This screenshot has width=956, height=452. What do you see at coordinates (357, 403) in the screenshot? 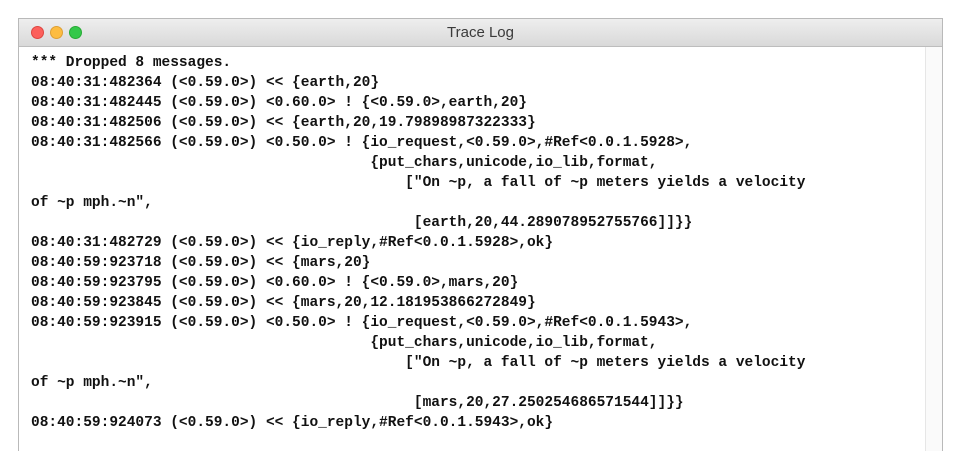
I see `log-line: [mars,20,27.250254686571544]]}}` at bounding box center [357, 403].